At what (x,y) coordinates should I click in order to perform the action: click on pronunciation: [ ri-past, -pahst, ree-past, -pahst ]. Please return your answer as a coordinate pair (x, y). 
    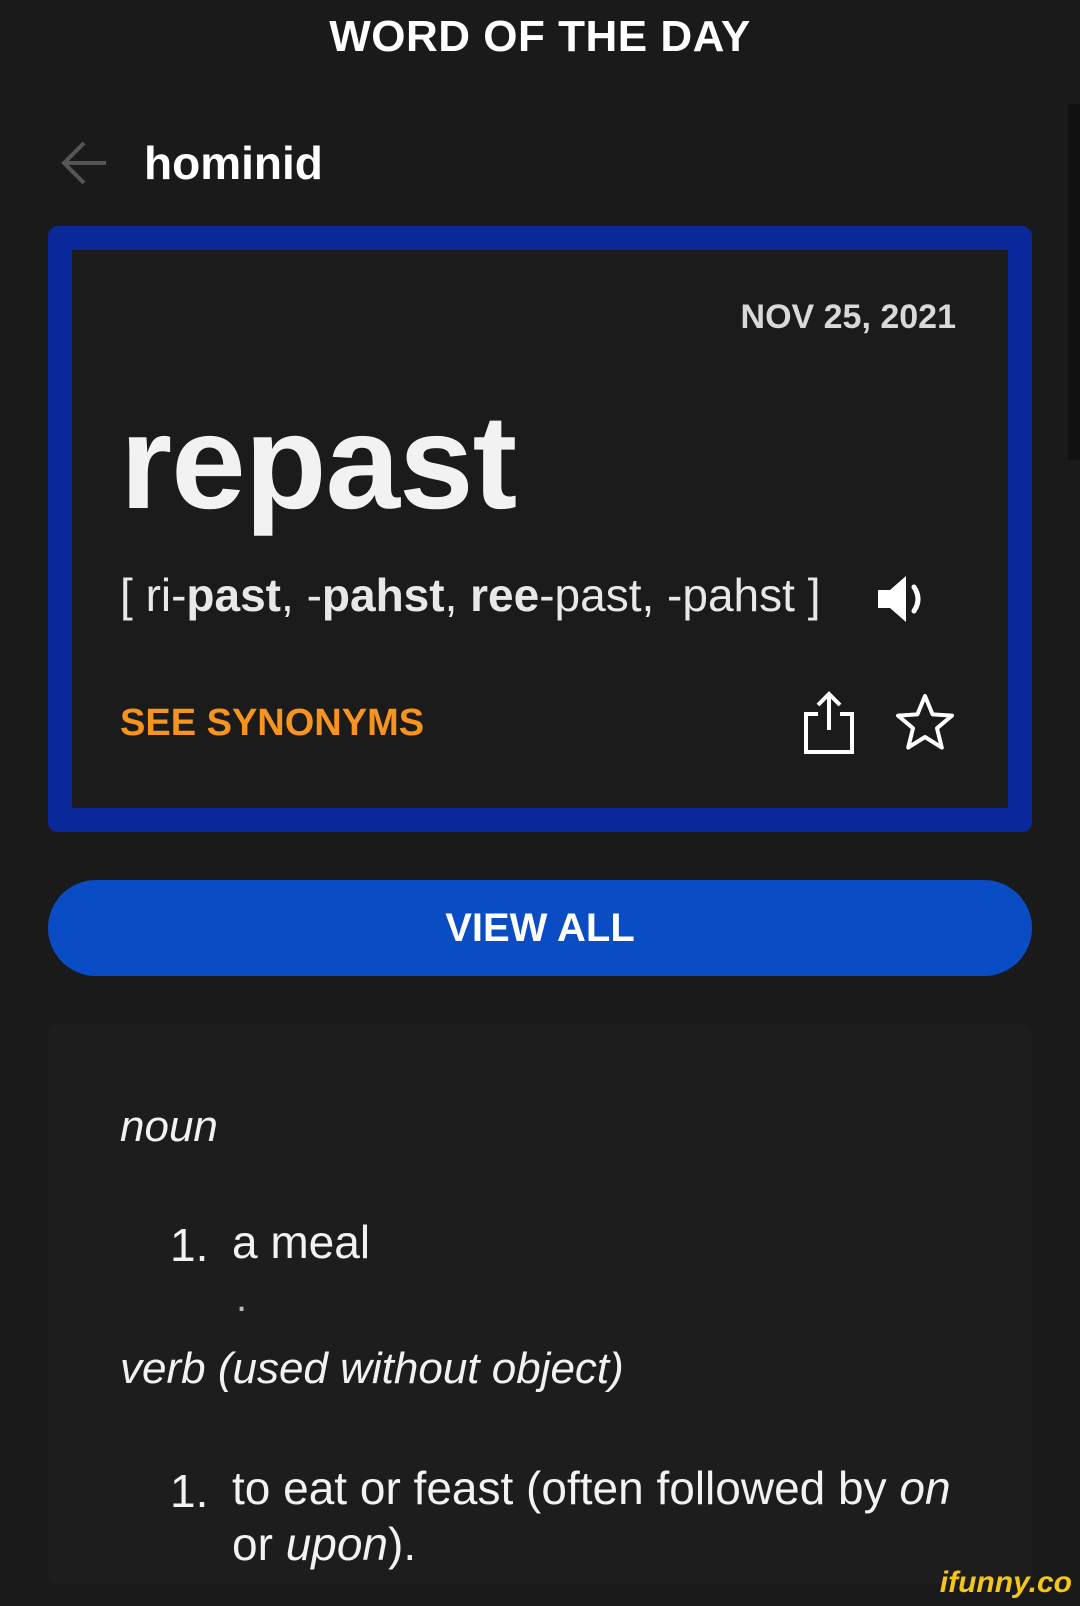
    Looking at the image, I should click on (470, 595).